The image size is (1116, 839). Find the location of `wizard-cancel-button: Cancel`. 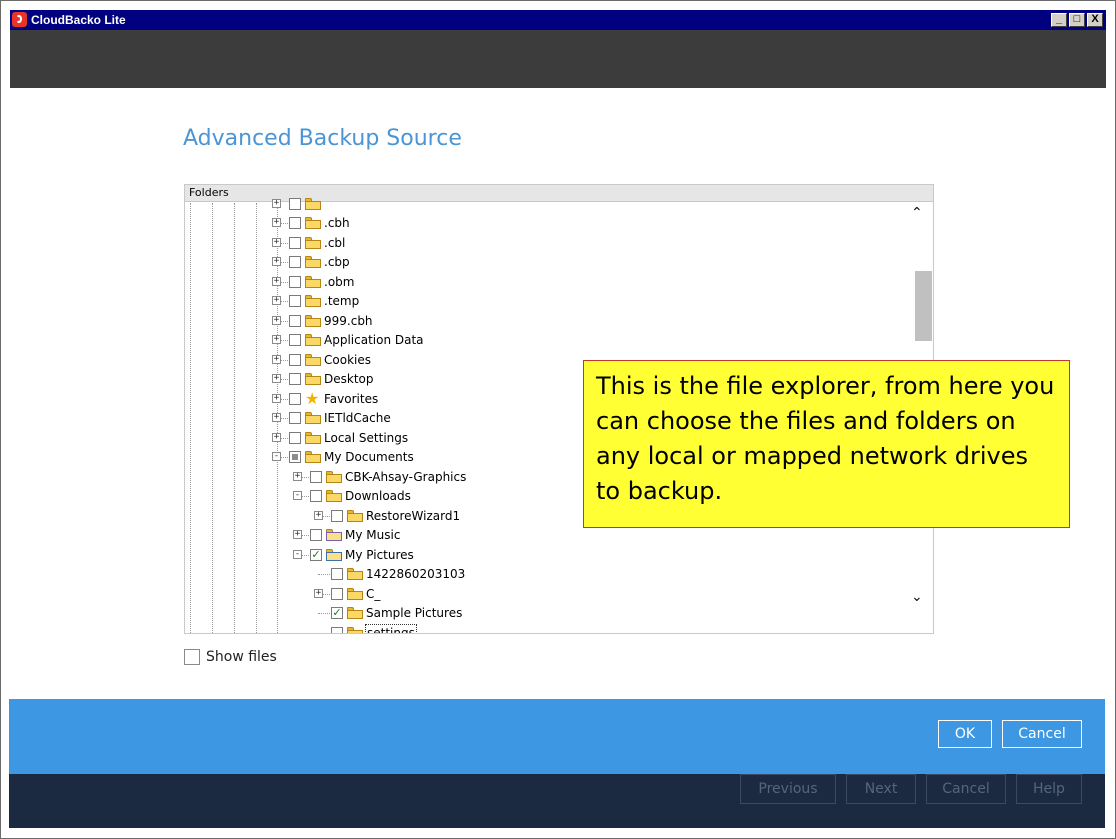

wizard-cancel-button: Cancel is located at coordinates (966, 789).